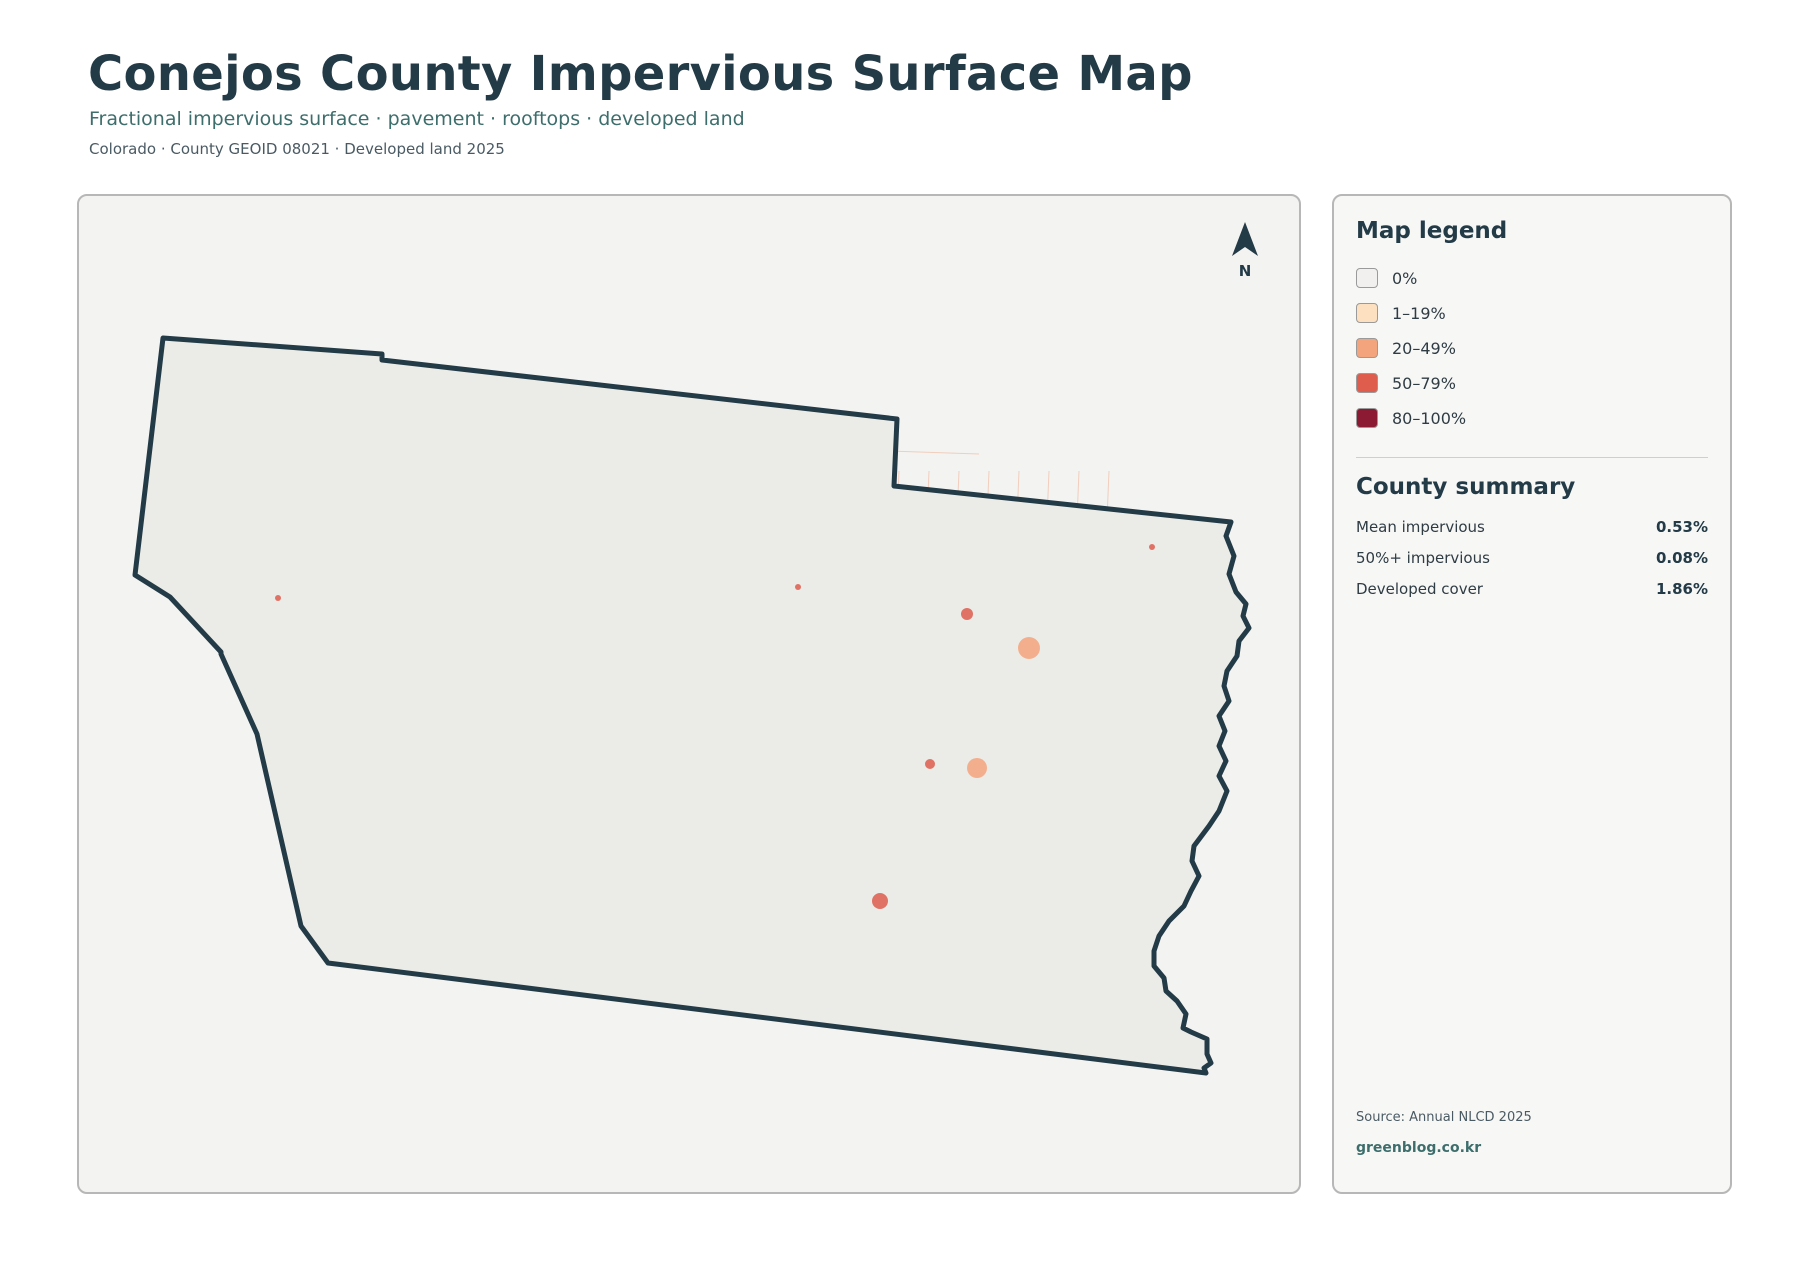 The image size is (1800, 1273). I want to click on legend-label: 50–79%, so click(1424, 383).